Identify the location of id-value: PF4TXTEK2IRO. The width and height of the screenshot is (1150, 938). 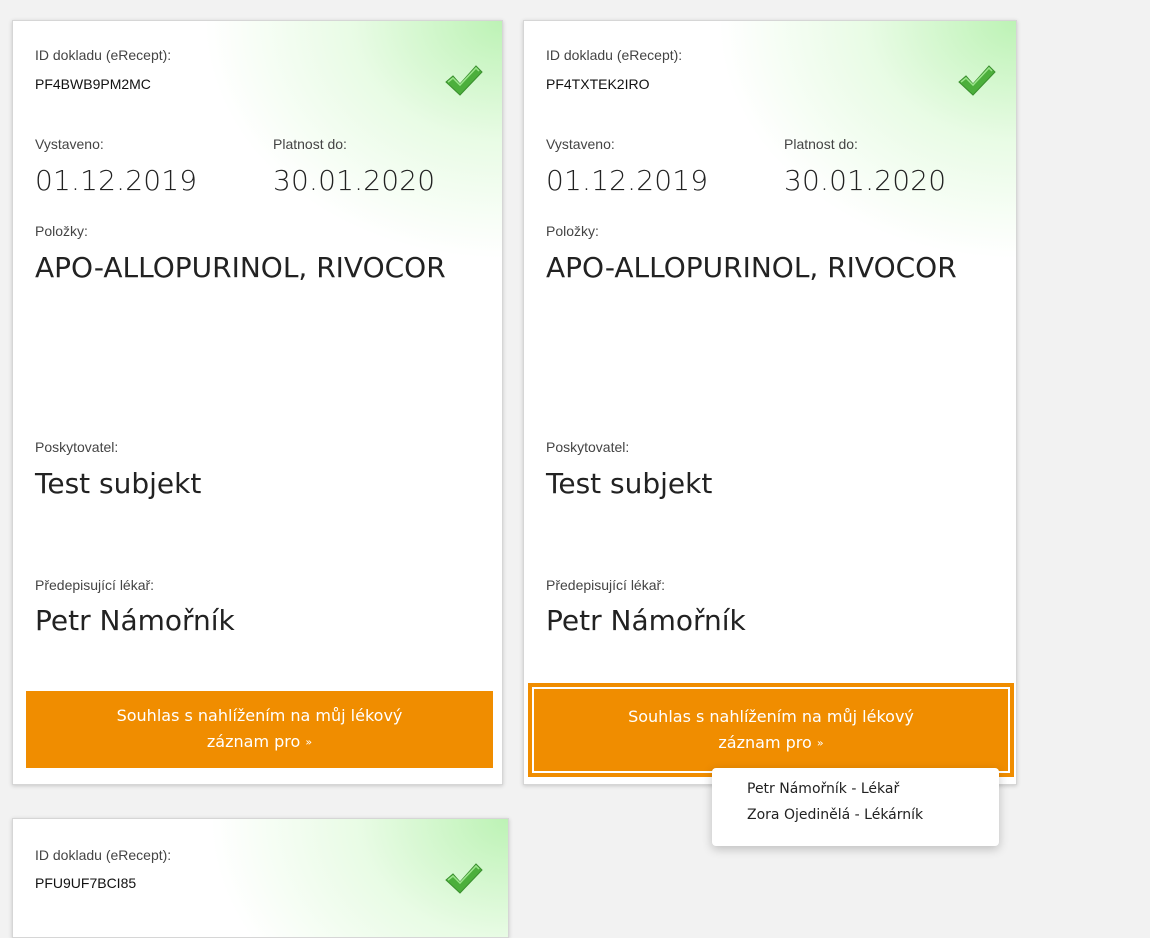
(598, 84).